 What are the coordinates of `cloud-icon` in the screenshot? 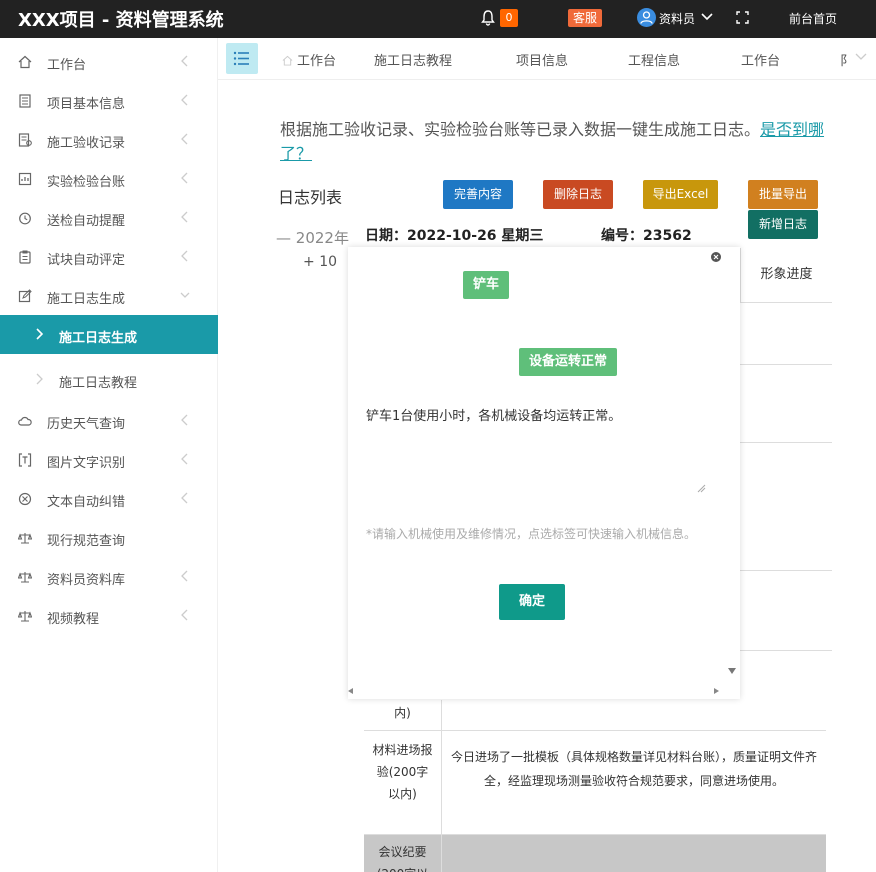 It's located at (25, 421).